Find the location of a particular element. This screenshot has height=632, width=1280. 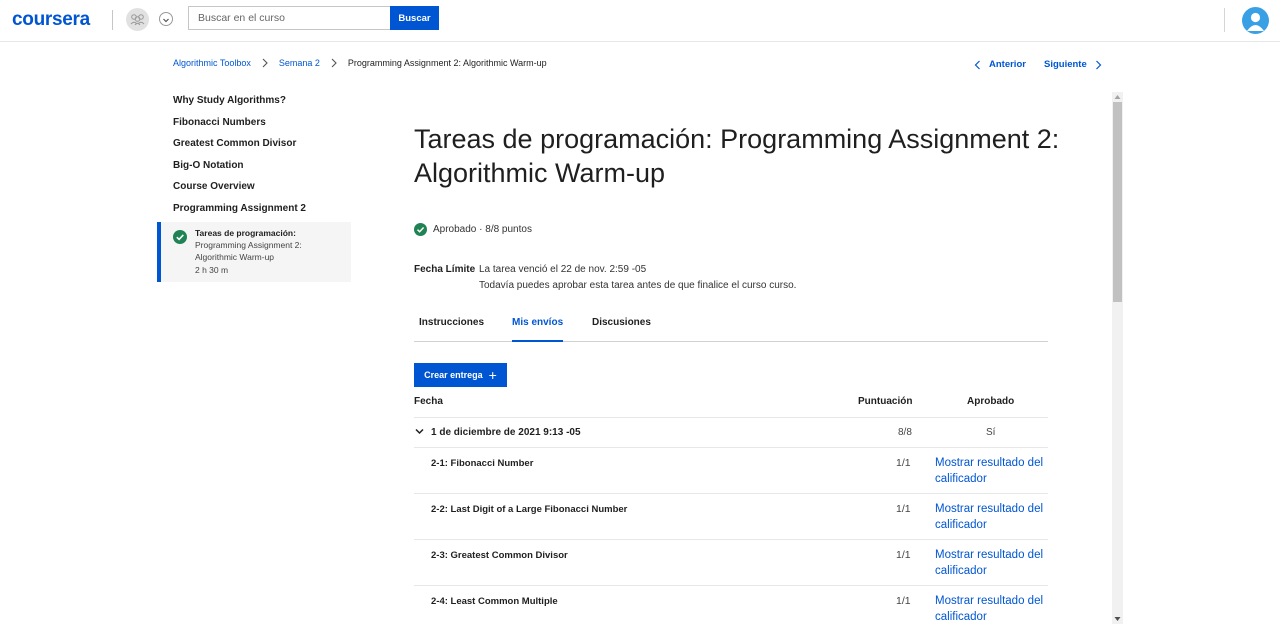

course-search-input is located at coordinates (289, 18).